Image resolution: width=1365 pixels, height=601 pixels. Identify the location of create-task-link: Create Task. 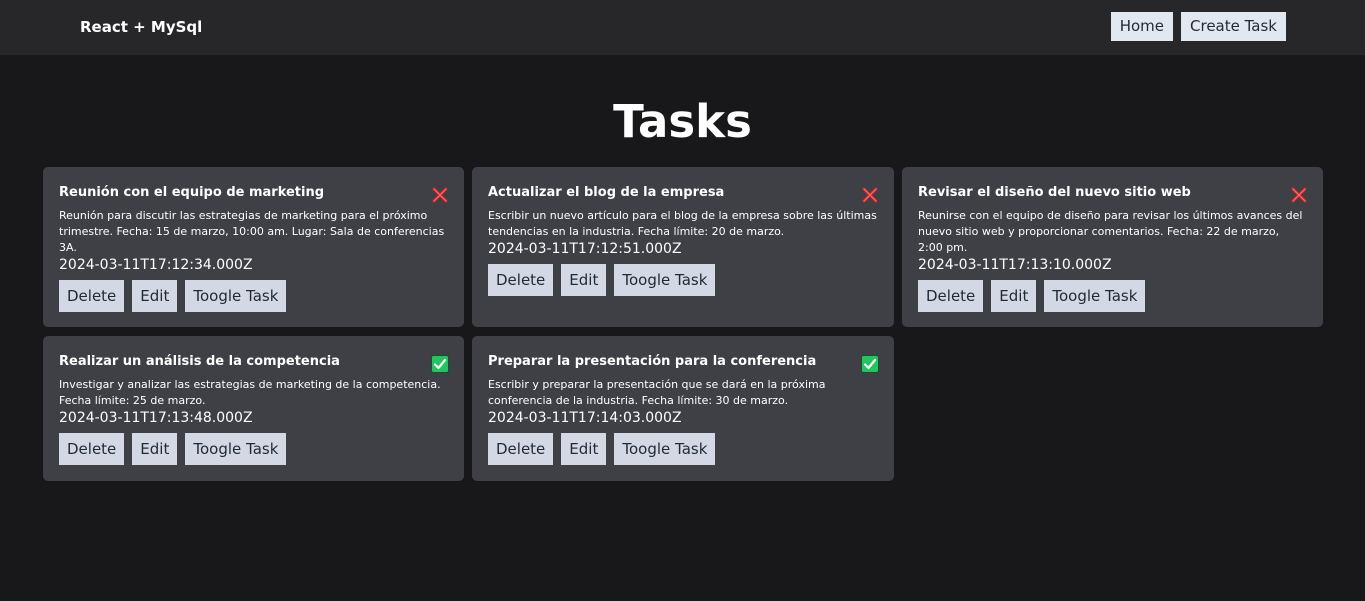
(1233, 26).